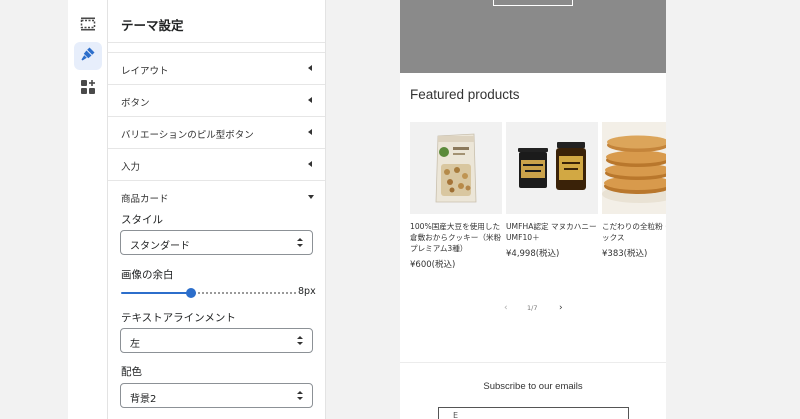 This screenshot has width=800, height=419. Describe the element at coordinates (533, 36) in the screenshot. I see `hero-banner` at that location.